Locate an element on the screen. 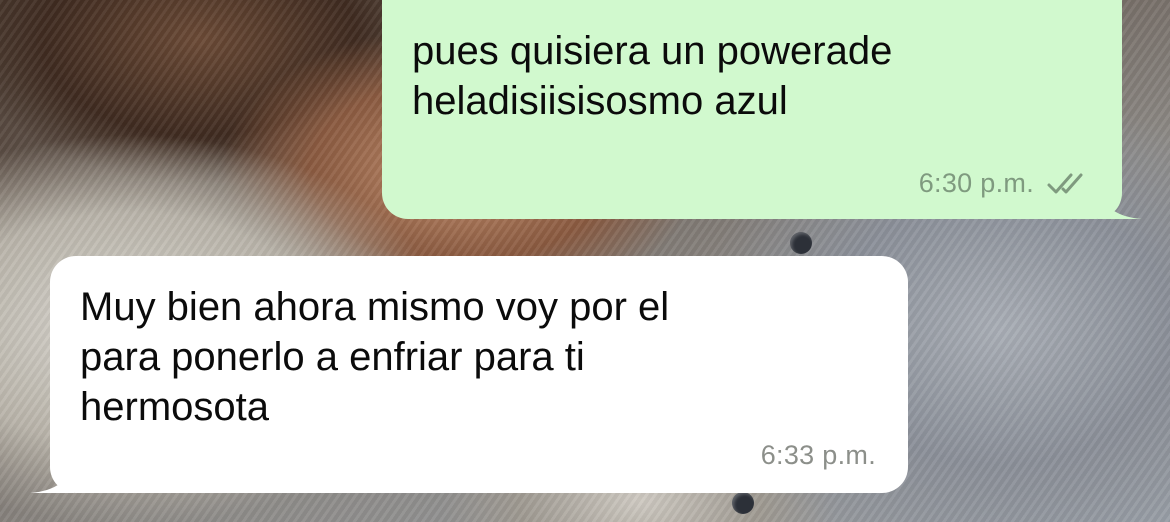  message-meta: 6:30 p.m. is located at coordinates (1005, 183).